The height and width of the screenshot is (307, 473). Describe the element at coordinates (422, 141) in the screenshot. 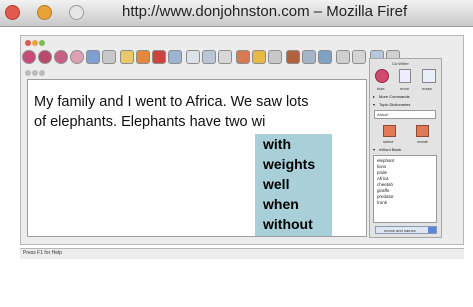

I see `create-button-label: create` at that location.